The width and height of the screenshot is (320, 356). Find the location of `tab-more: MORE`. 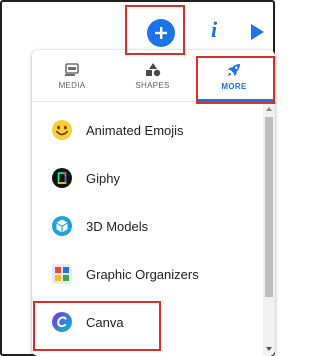

tab-more: MORE is located at coordinates (234, 76).